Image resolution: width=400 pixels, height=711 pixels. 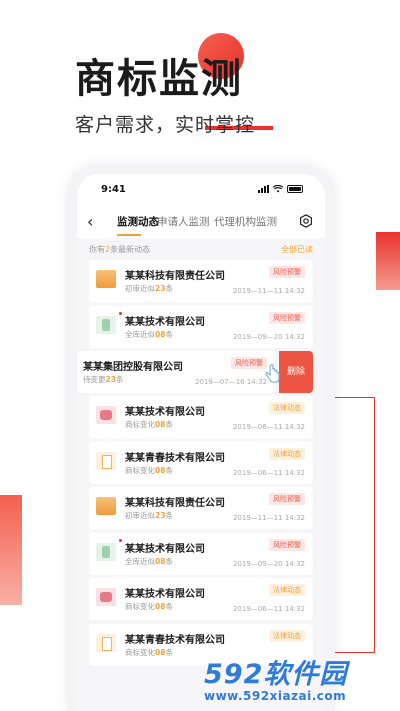 I want to click on mark-all-read-button: 全部已读, so click(x=297, y=249).